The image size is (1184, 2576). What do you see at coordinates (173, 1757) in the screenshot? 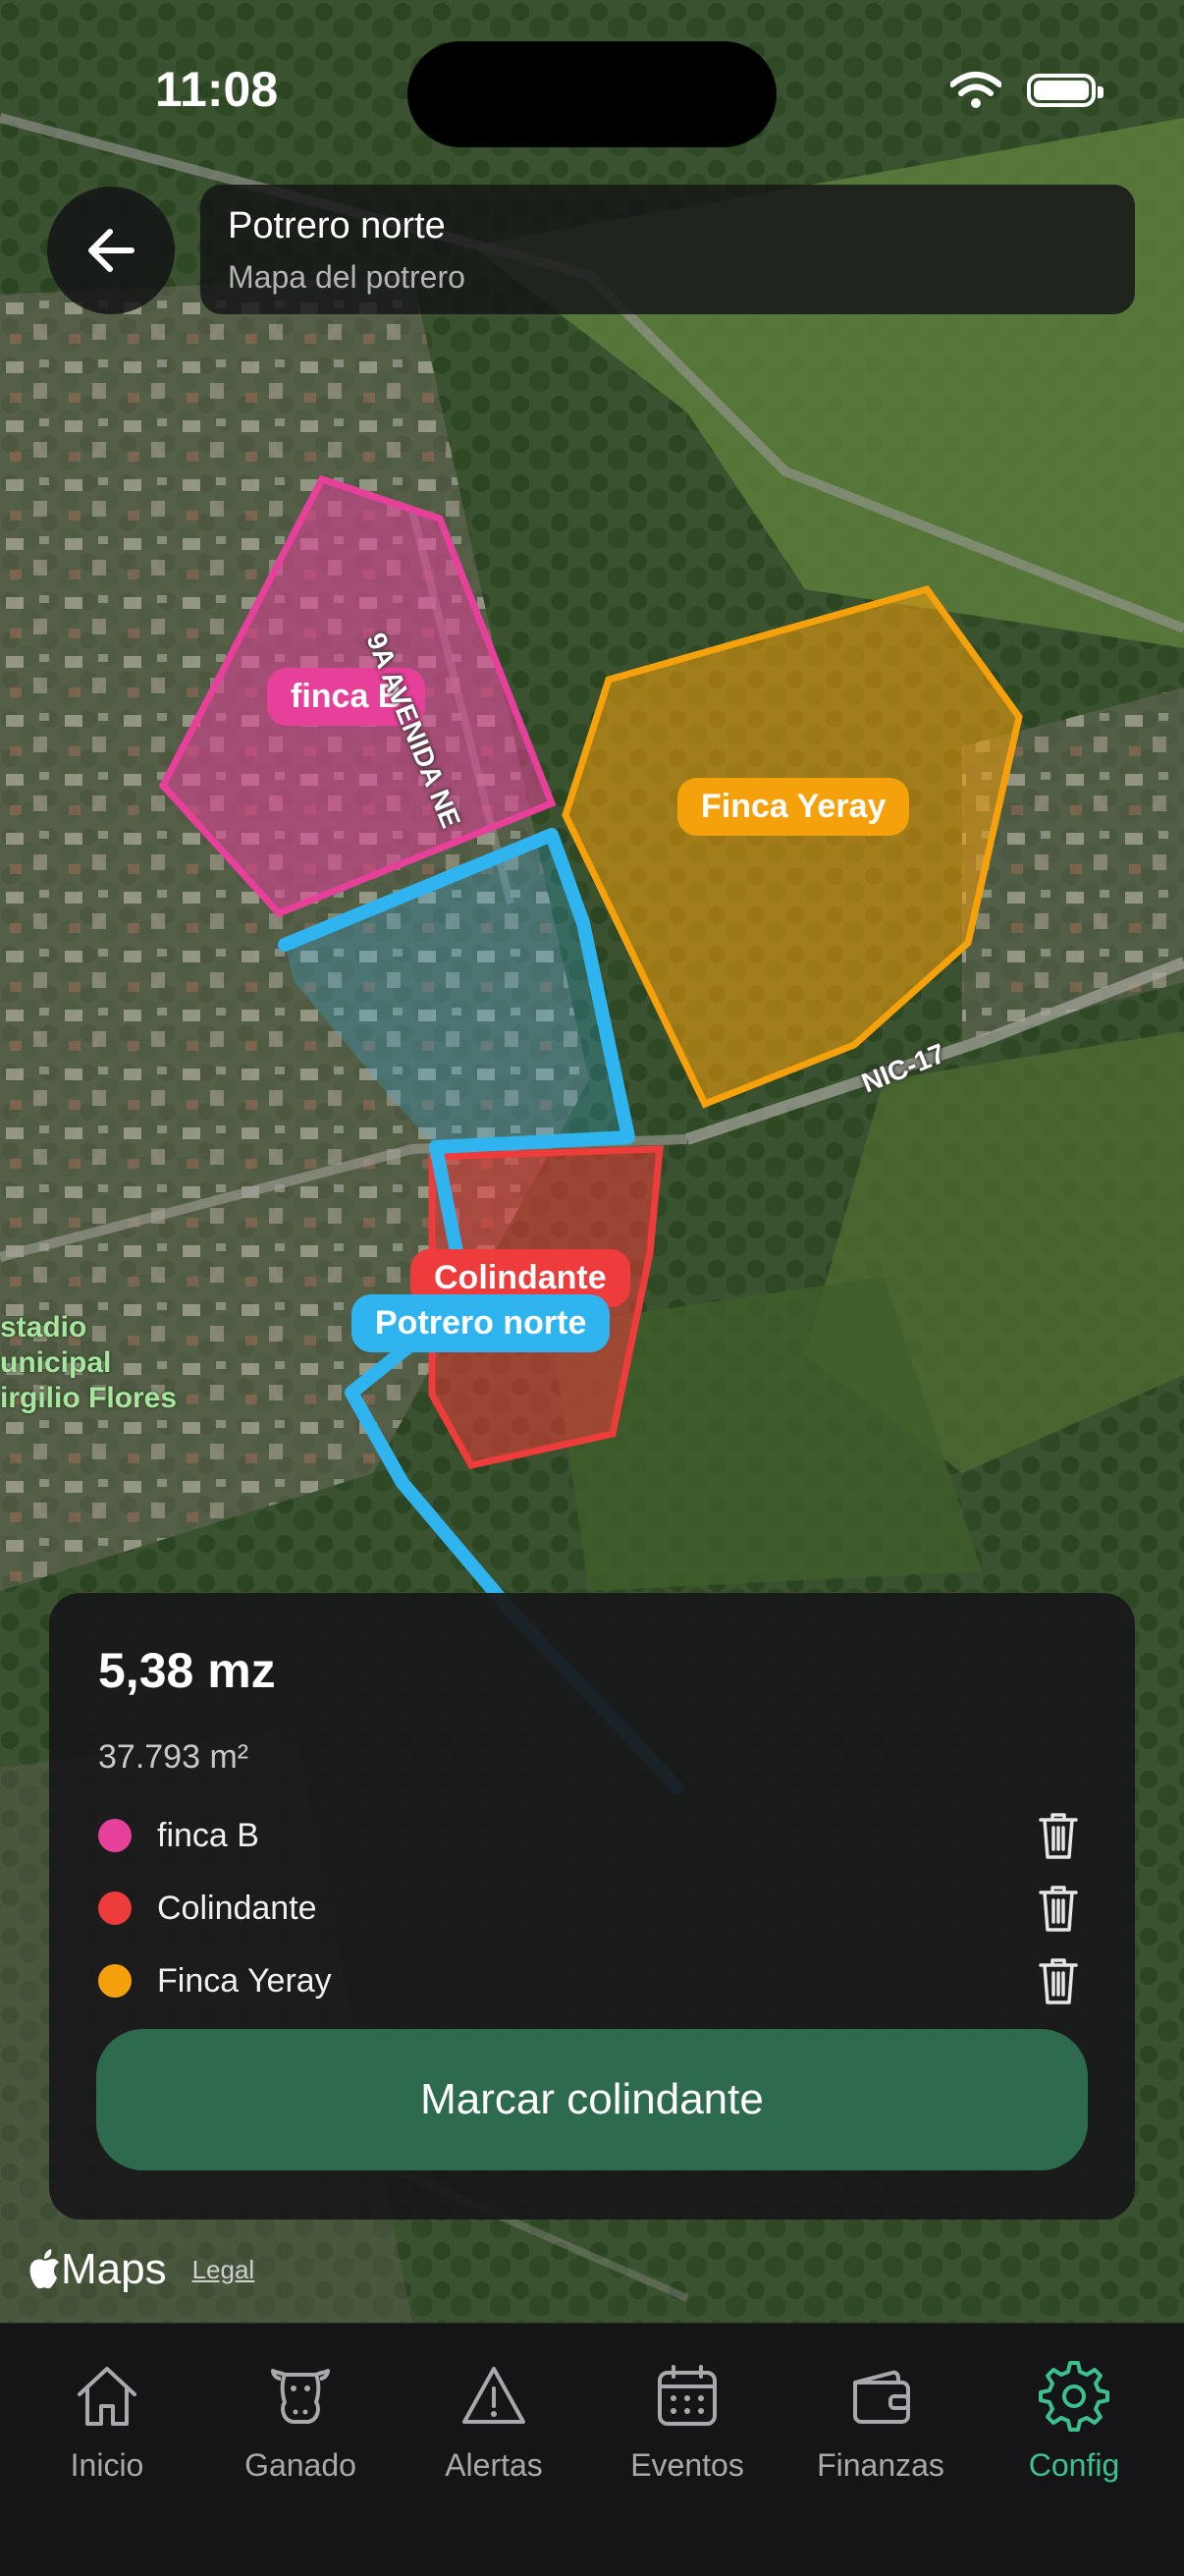
I see `area-m2: 37.793 m²` at bounding box center [173, 1757].